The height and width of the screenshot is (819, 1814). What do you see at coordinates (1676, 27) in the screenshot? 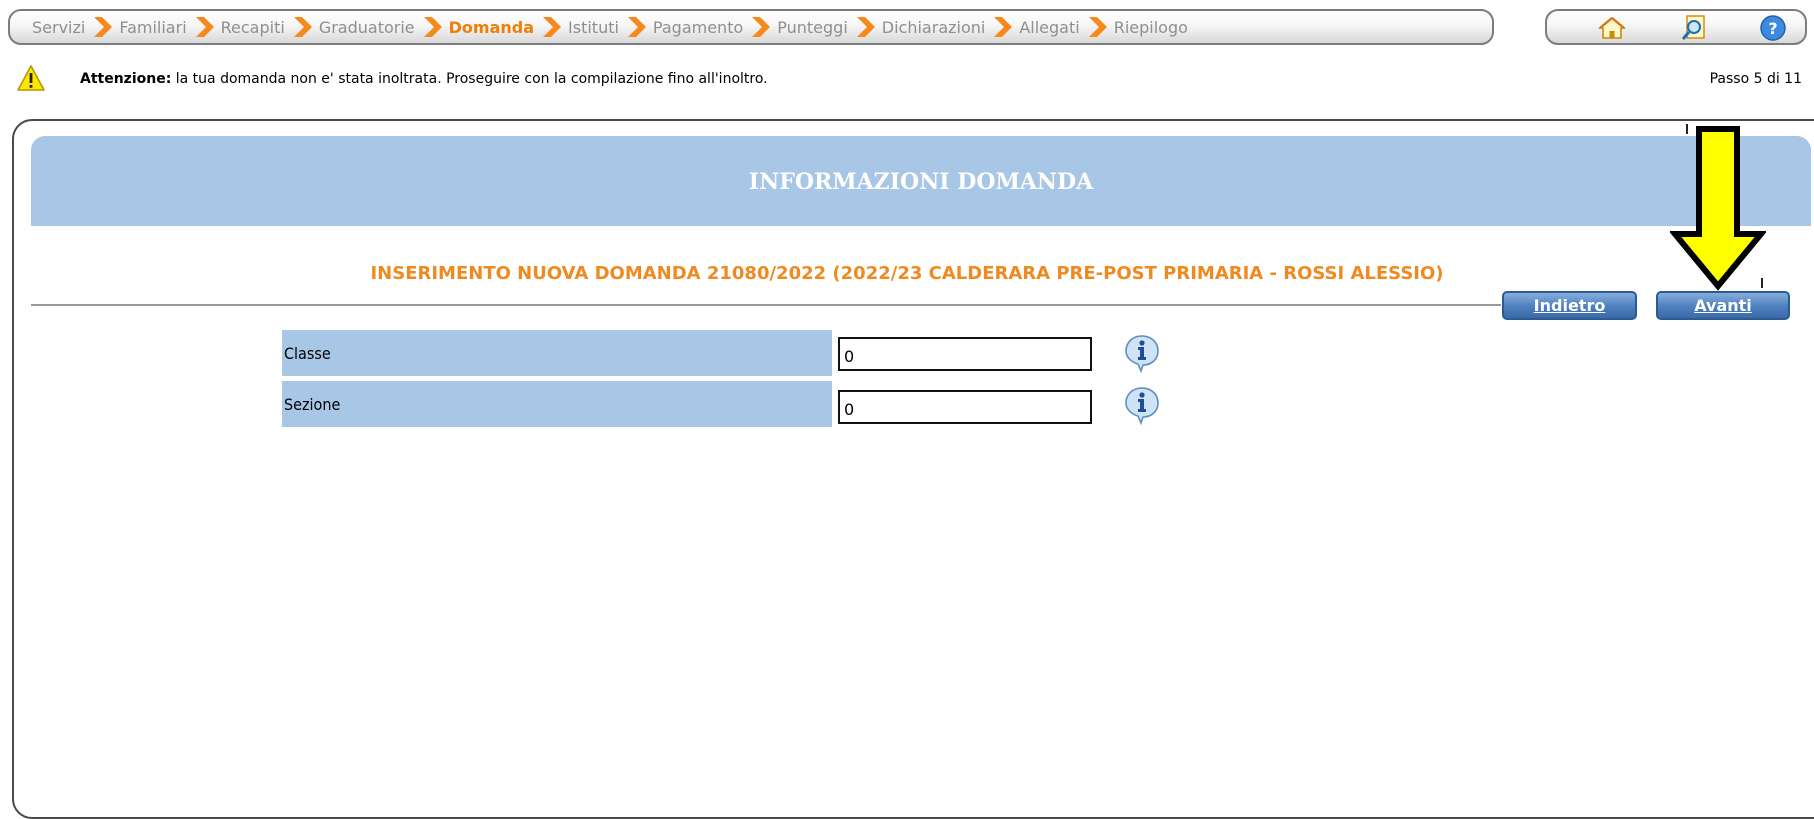
I see `toolbar: ?` at bounding box center [1676, 27].